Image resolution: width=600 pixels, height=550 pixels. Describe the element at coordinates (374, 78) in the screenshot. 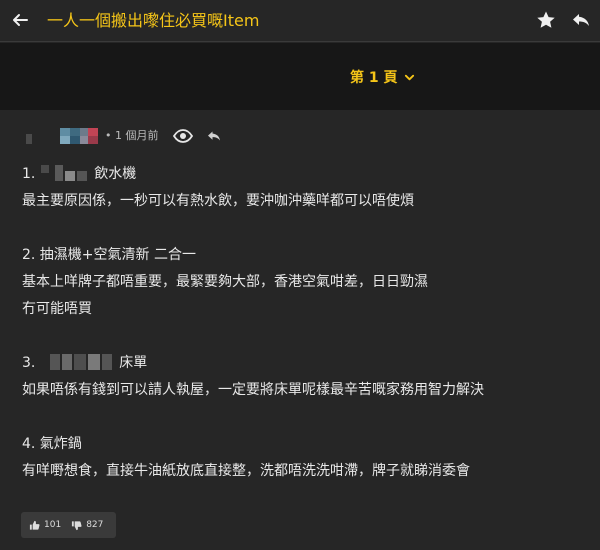

I see `page-label: 第 1 頁` at that location.